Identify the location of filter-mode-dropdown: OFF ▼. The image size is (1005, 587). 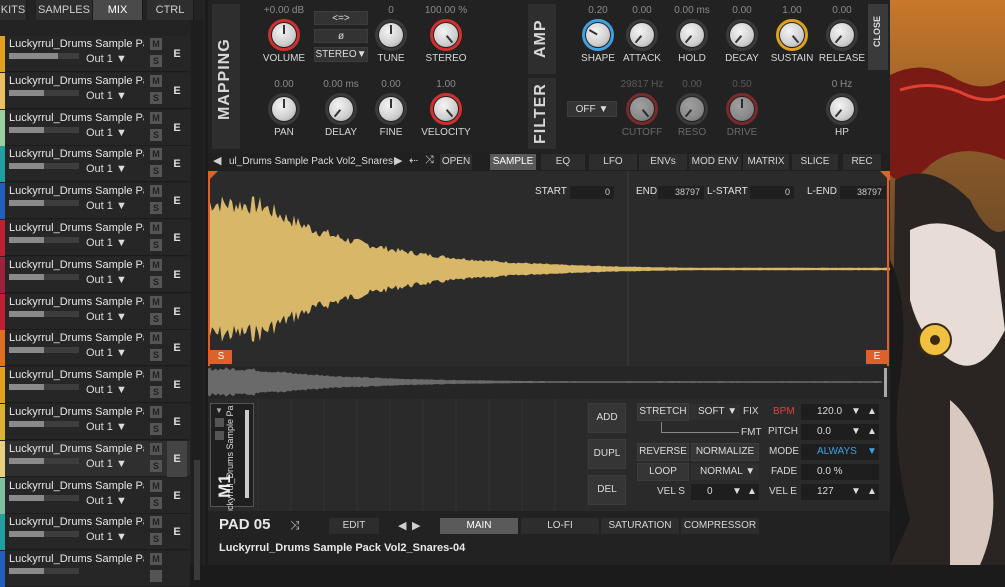
(592, 109).